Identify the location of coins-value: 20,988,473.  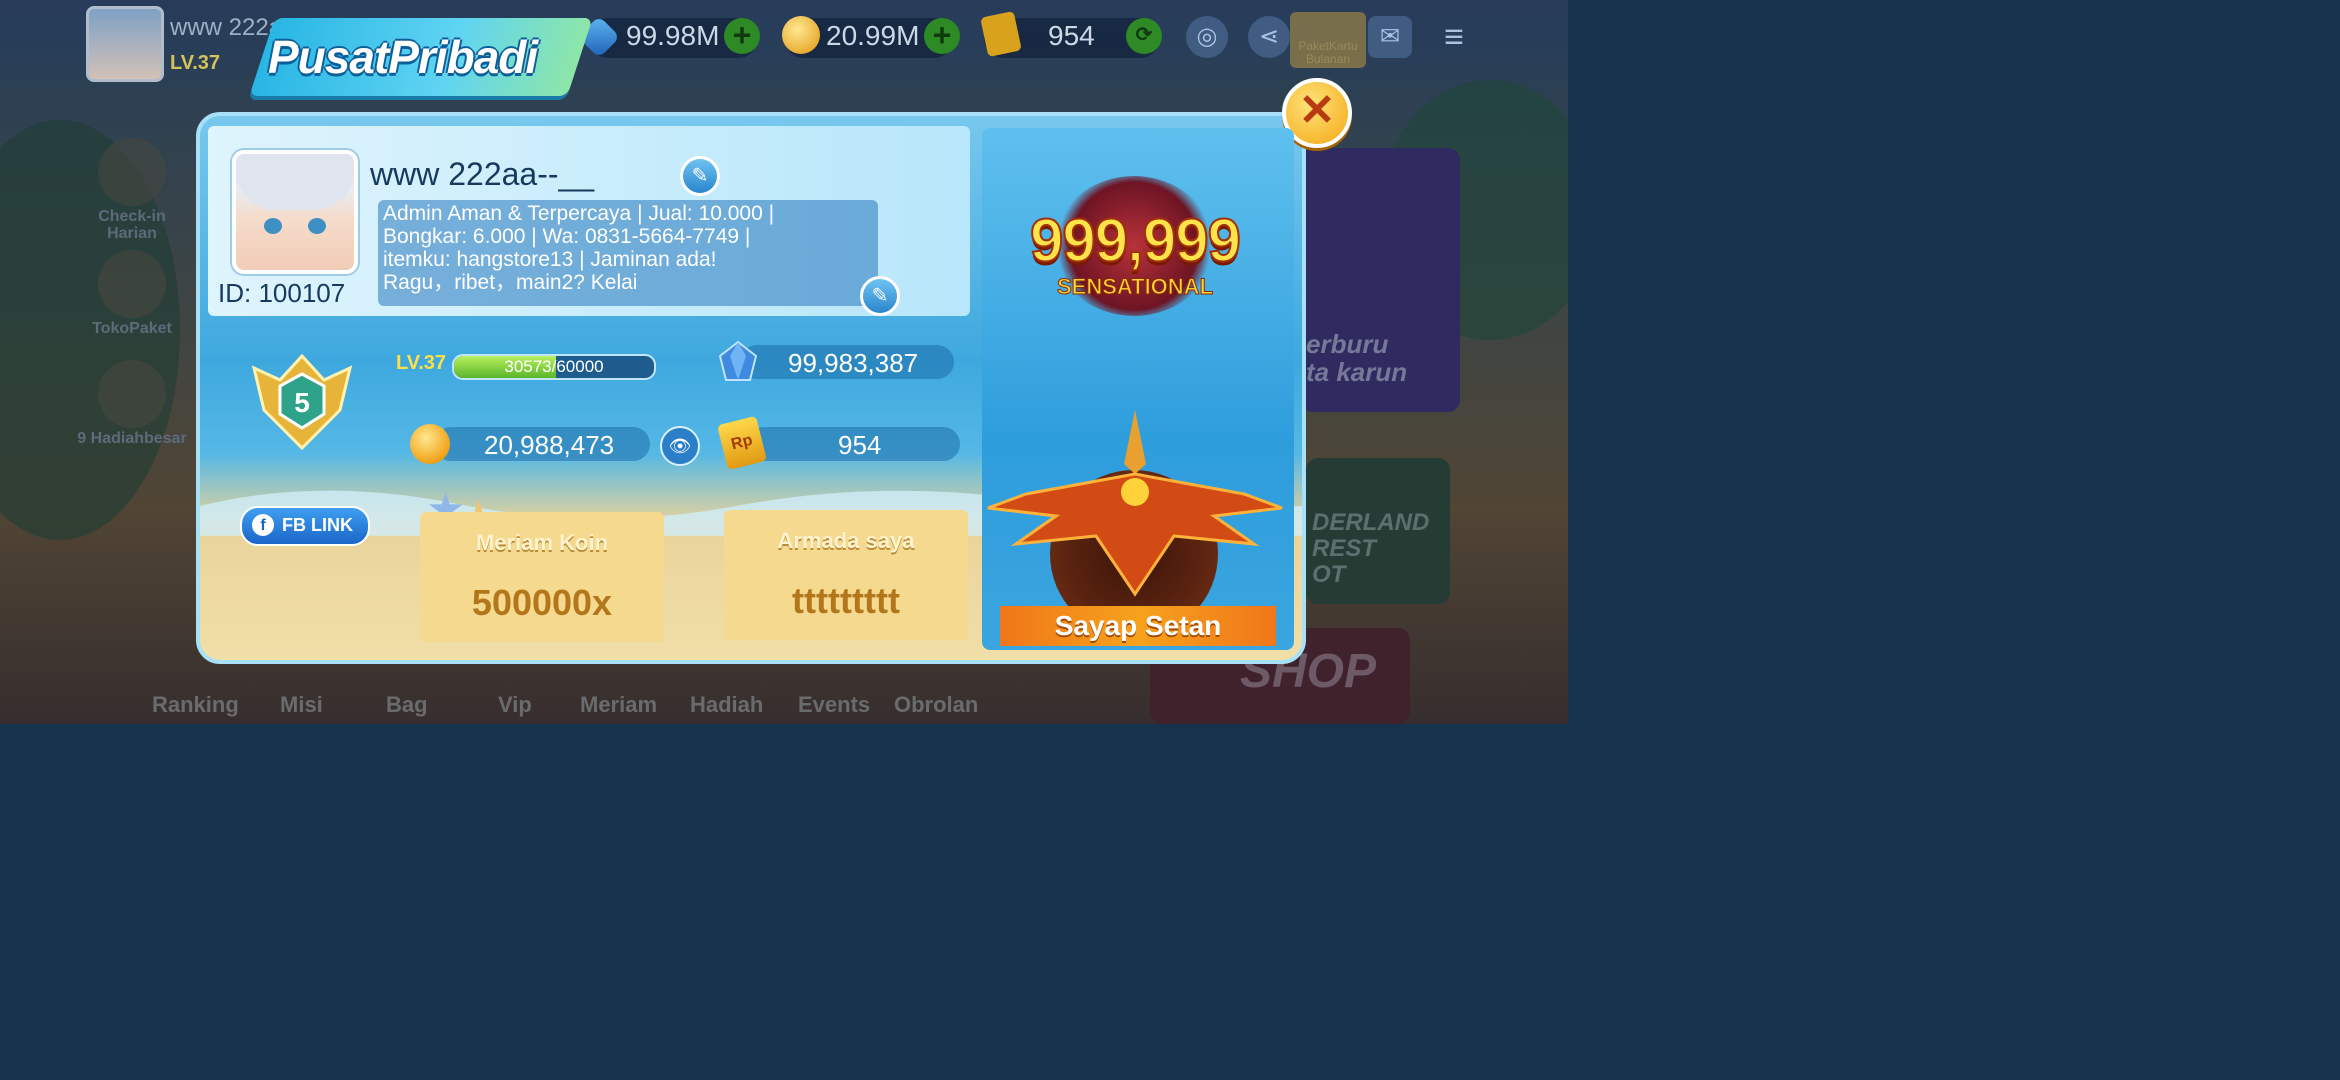
(549, 445).